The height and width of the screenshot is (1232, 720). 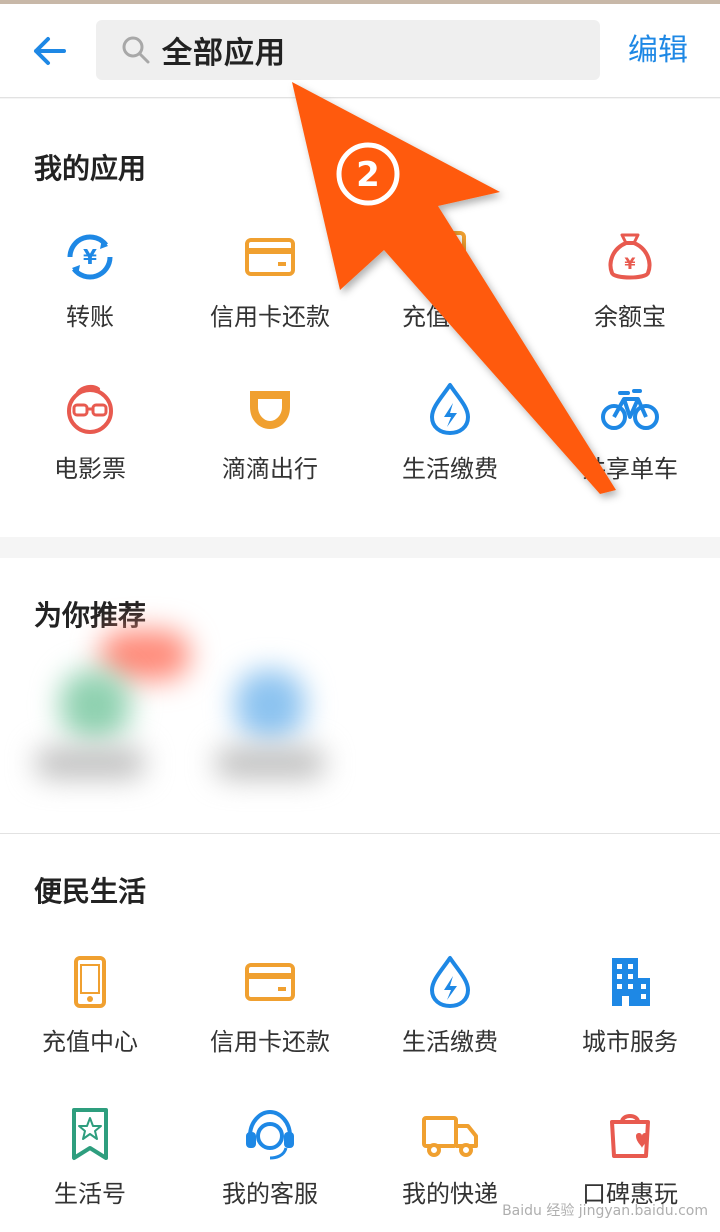 I want to click on app-item-recharge: 充值中心, so click(x=450, y=292).